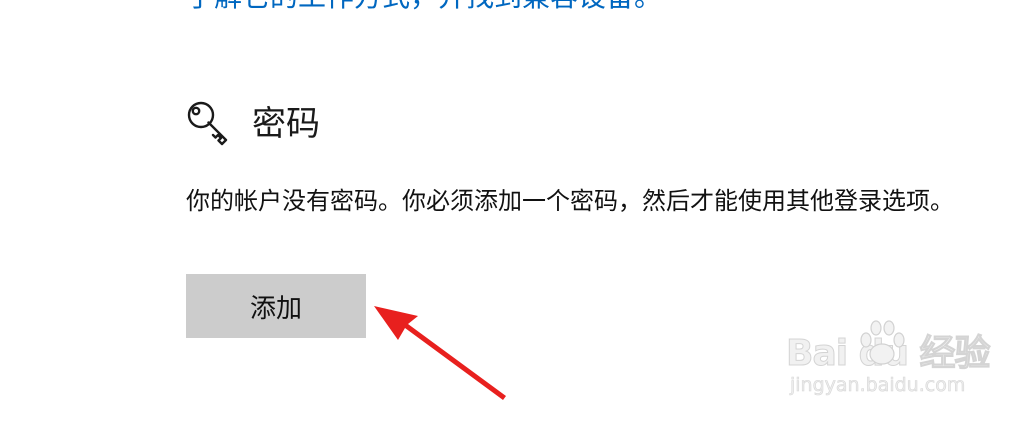  I want to click on password-section-header: 密码, so click(253, 124).